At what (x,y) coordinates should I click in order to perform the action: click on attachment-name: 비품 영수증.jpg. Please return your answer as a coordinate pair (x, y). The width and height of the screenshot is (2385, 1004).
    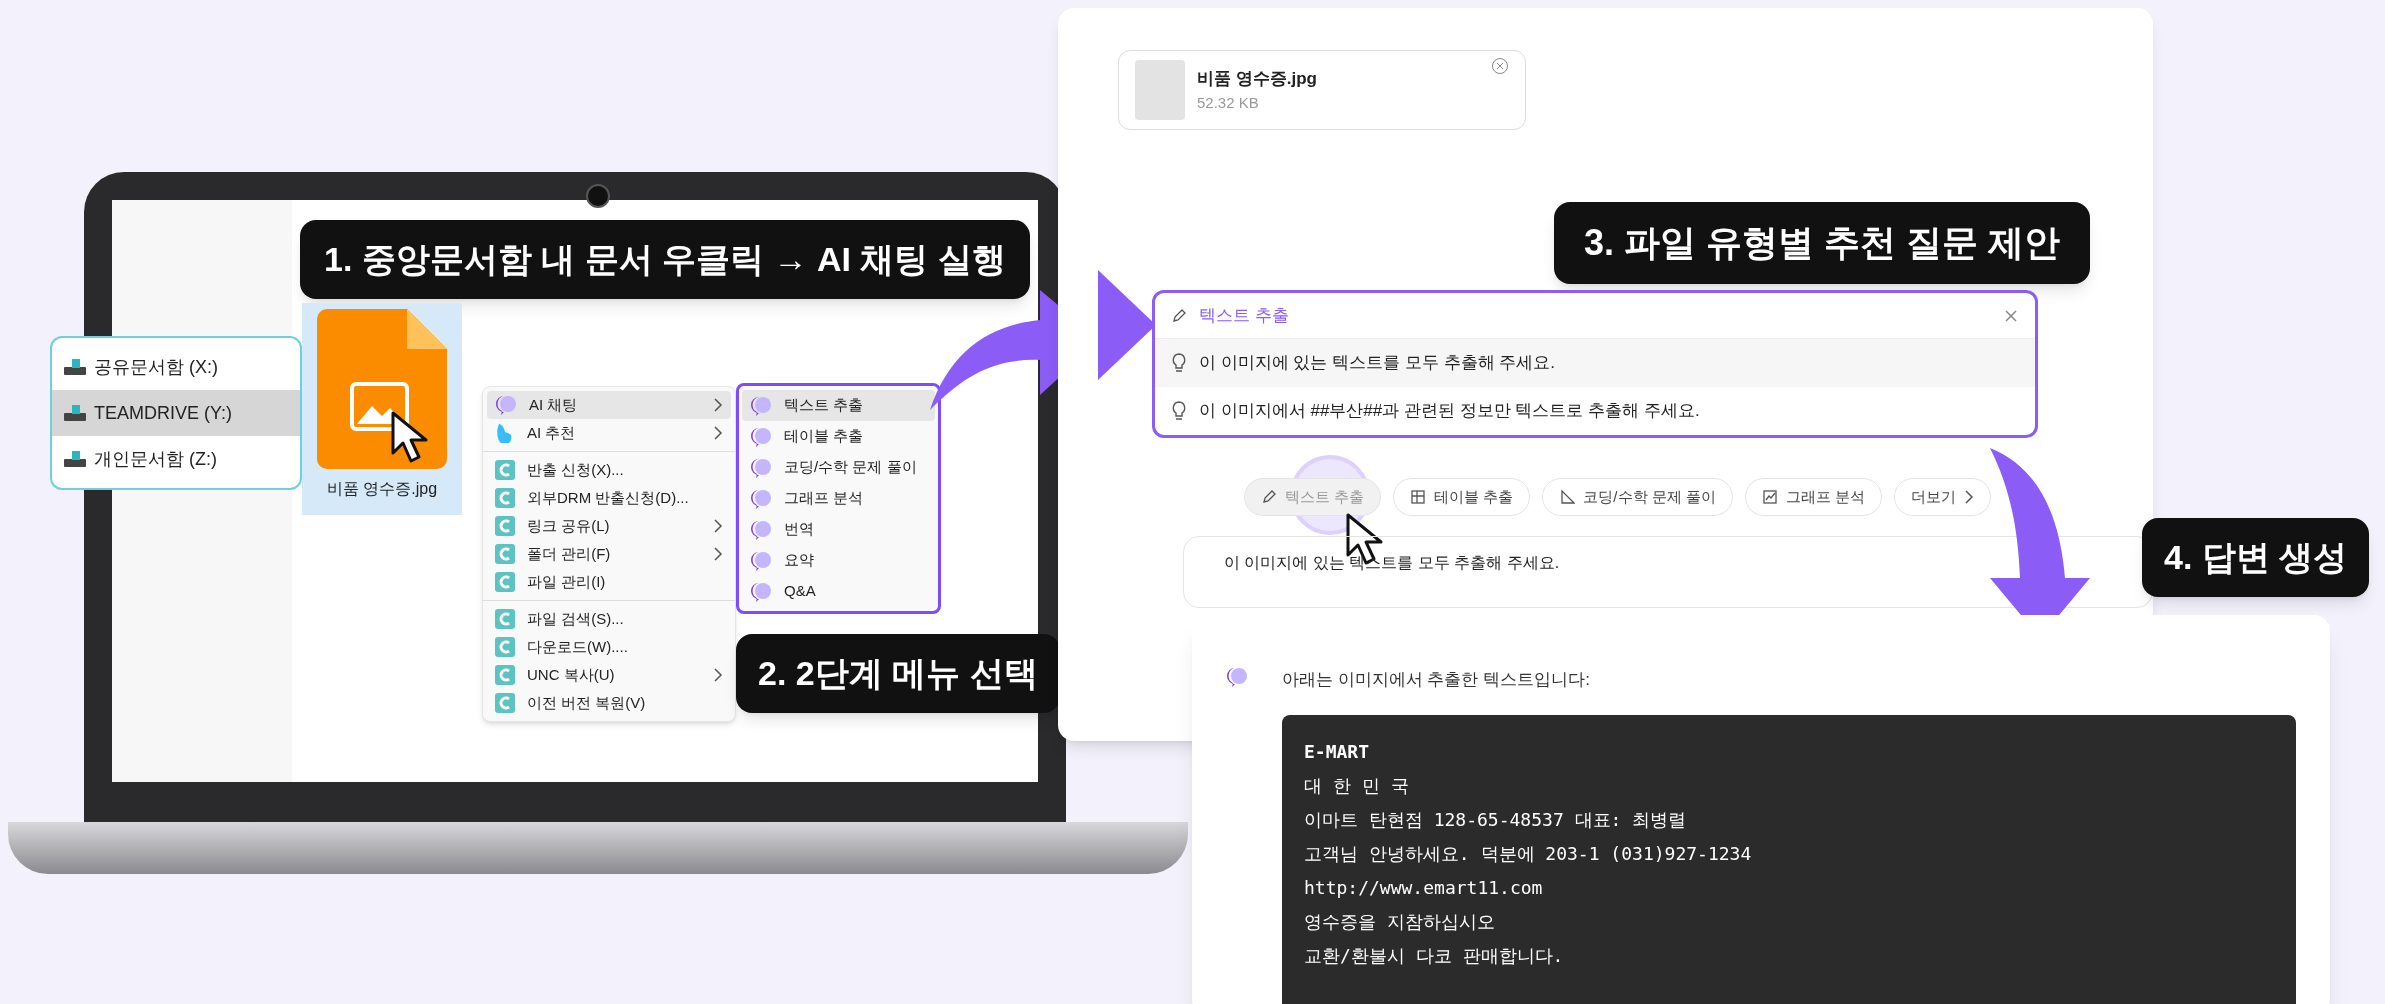
    Looking at the image, I should click on (1257, 79).